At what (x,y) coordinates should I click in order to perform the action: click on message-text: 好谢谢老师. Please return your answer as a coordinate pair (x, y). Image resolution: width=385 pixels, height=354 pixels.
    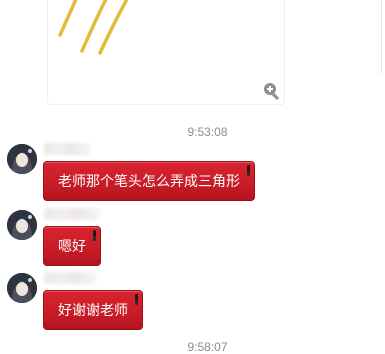
    Looking at the image, I should click on (93, 310).